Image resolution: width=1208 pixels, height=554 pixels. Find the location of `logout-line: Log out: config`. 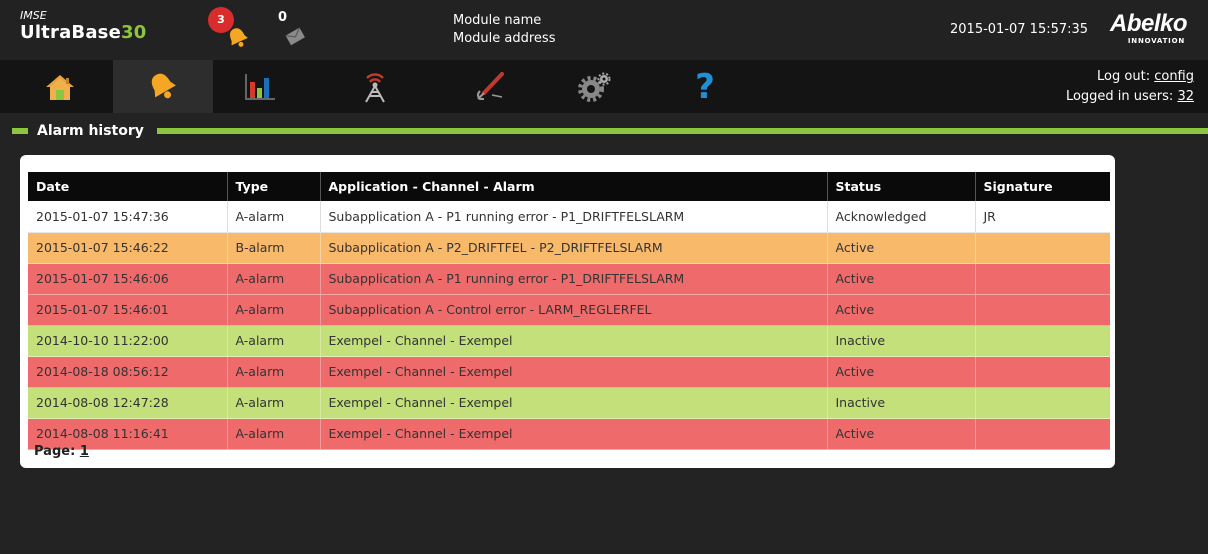

logout-line: Log out: config is located at coordinates (1130, 77).